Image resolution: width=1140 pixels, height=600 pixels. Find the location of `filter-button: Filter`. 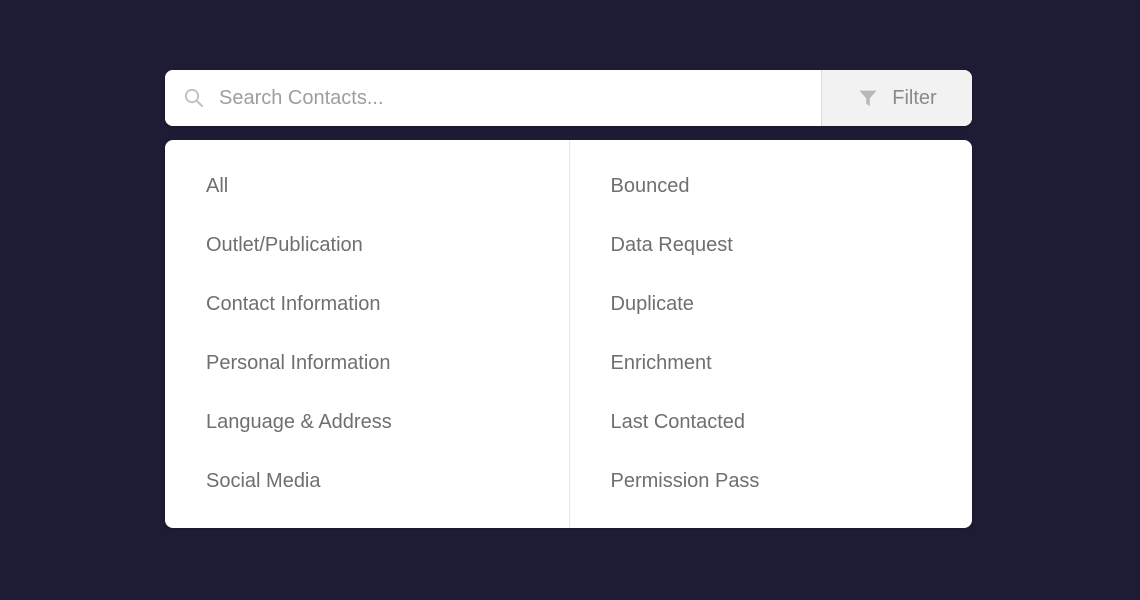

filter-button: Filter is located at coordinates (896, 98).